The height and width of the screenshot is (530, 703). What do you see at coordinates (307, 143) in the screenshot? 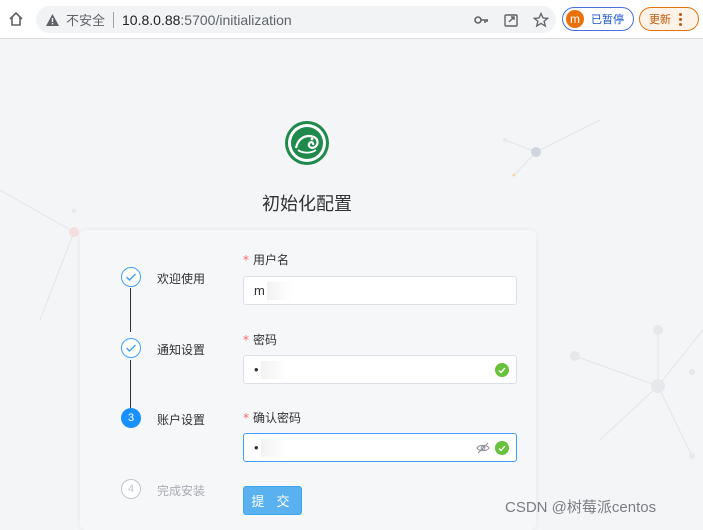
I see `dragon-logo-icon` at bounding box center [307, 143].